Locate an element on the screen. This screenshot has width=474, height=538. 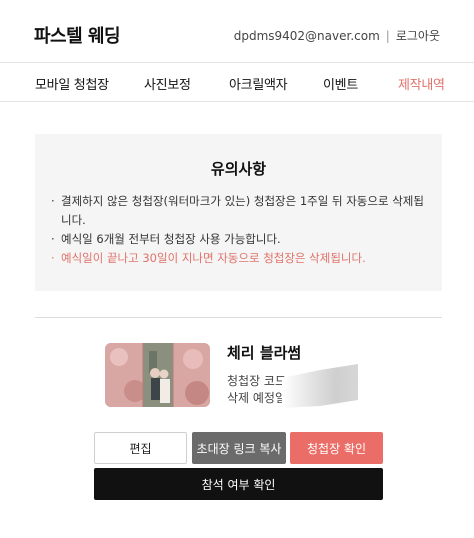
main-nav: 모바일 청첩장 사진보정 아크릴액자 이벤트 제작내역 is located at coordinates (237, 82).